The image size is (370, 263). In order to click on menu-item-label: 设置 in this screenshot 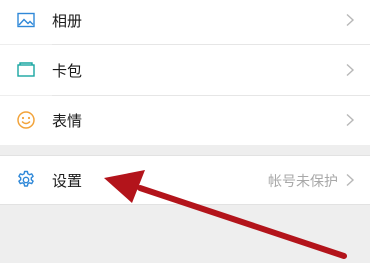, I will do `click(67, 181)`.